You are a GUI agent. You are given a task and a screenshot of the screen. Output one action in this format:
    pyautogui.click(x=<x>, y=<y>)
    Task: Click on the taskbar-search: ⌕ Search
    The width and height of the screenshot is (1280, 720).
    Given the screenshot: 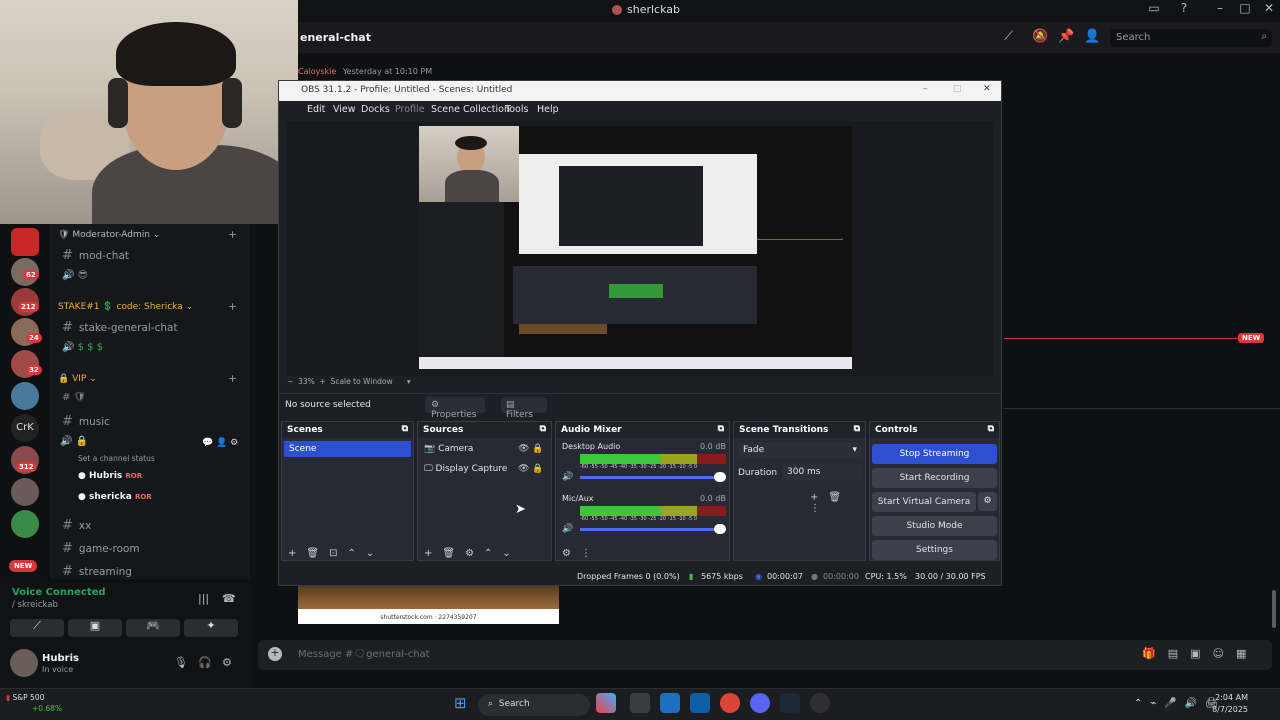 What is the action you would take?
    pyautogui.click(x=534, y=705)
    